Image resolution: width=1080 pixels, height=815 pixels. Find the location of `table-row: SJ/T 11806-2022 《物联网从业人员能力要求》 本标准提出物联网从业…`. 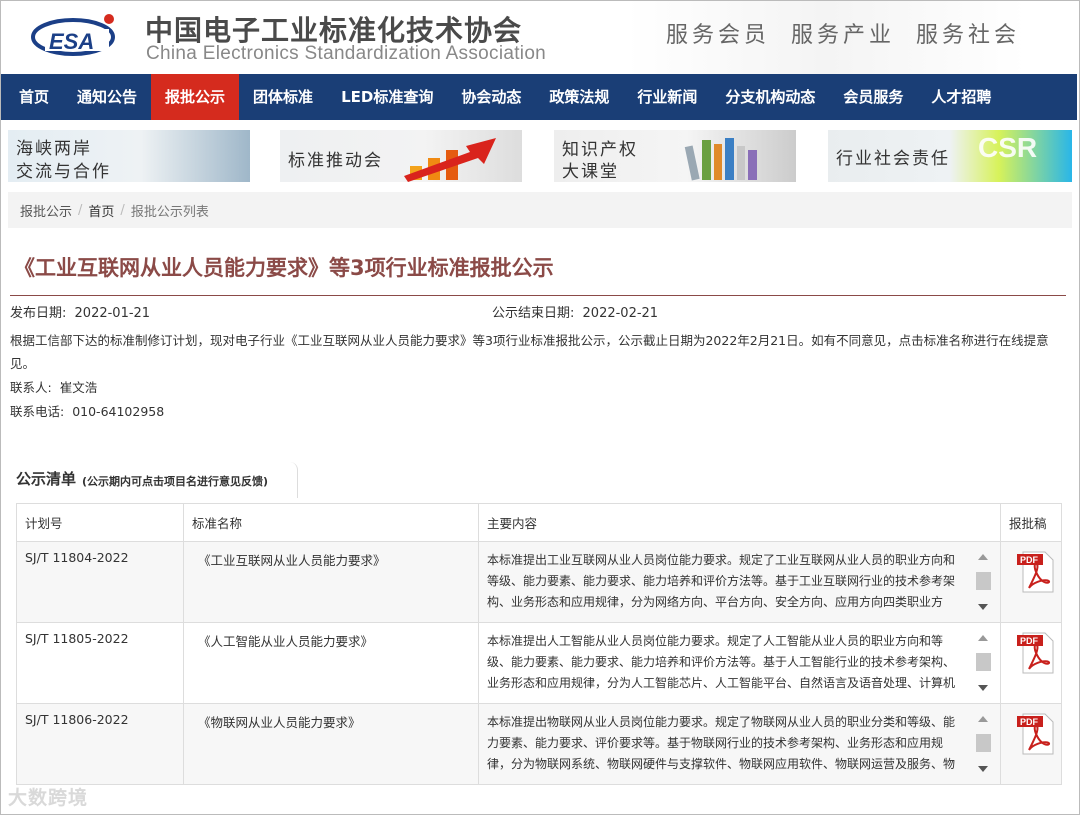

table-row: SJ/T 11806-2022 《物联网从业人员能力要求》 本标准提出物联网从业… is located at coordinates (539, 744).